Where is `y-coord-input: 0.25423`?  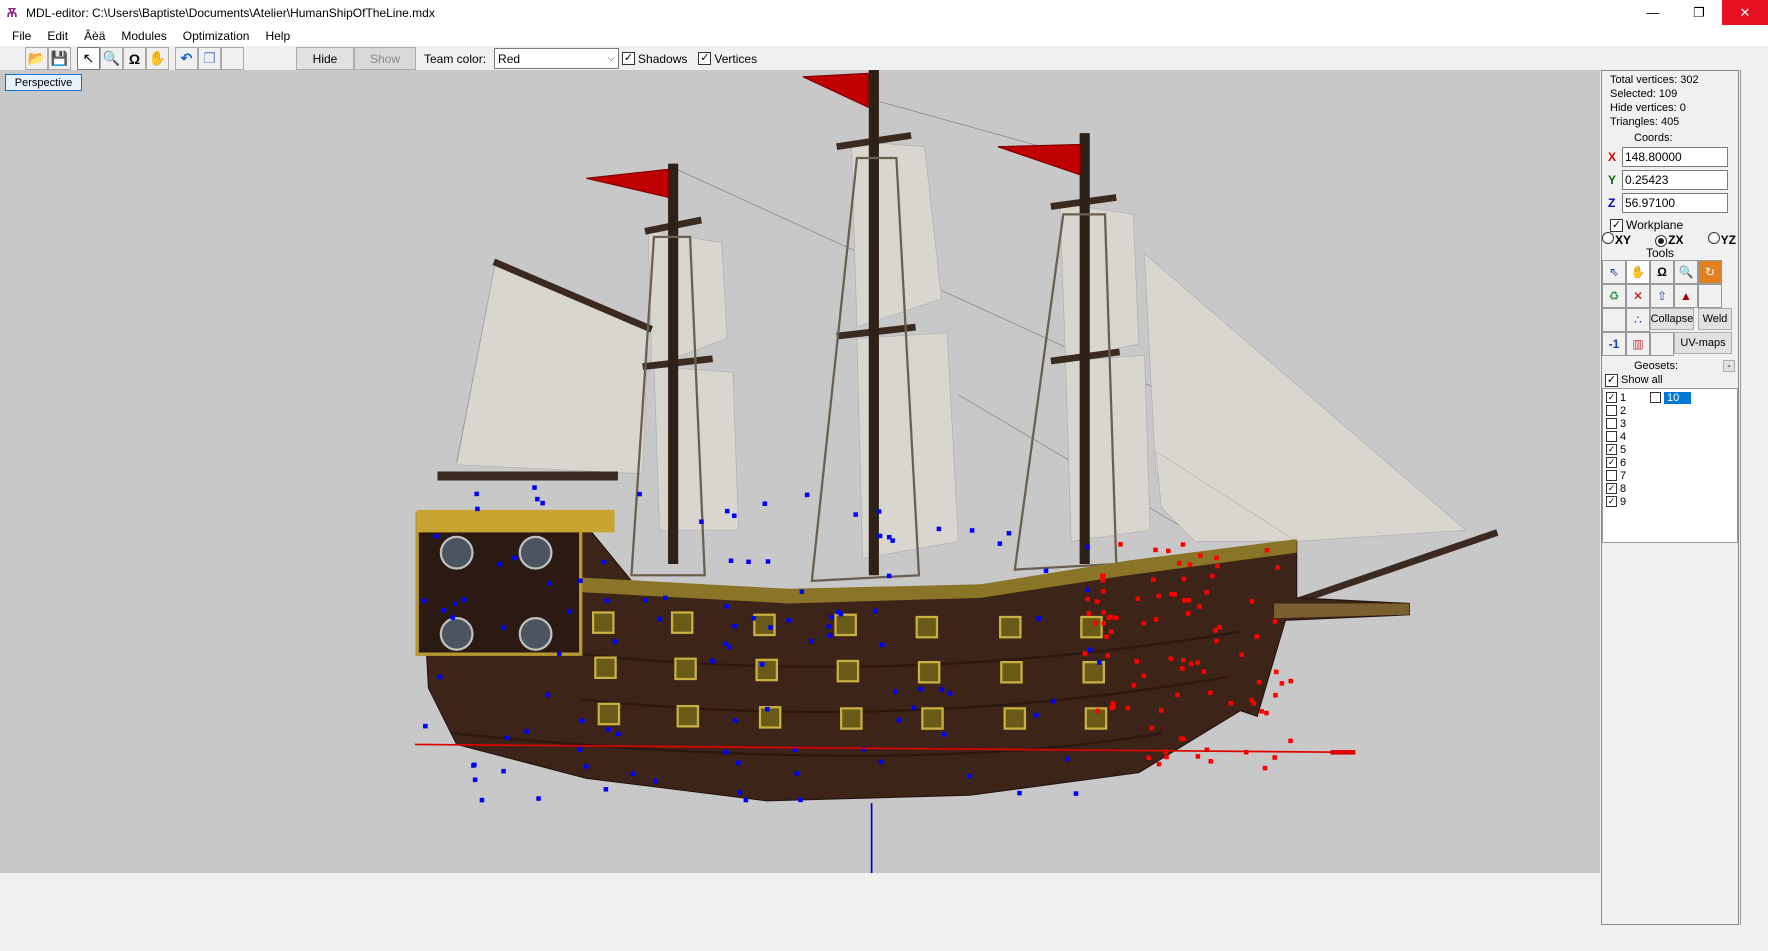
y-coord-input: 0.25423 is located at coordinates (1675, 179).